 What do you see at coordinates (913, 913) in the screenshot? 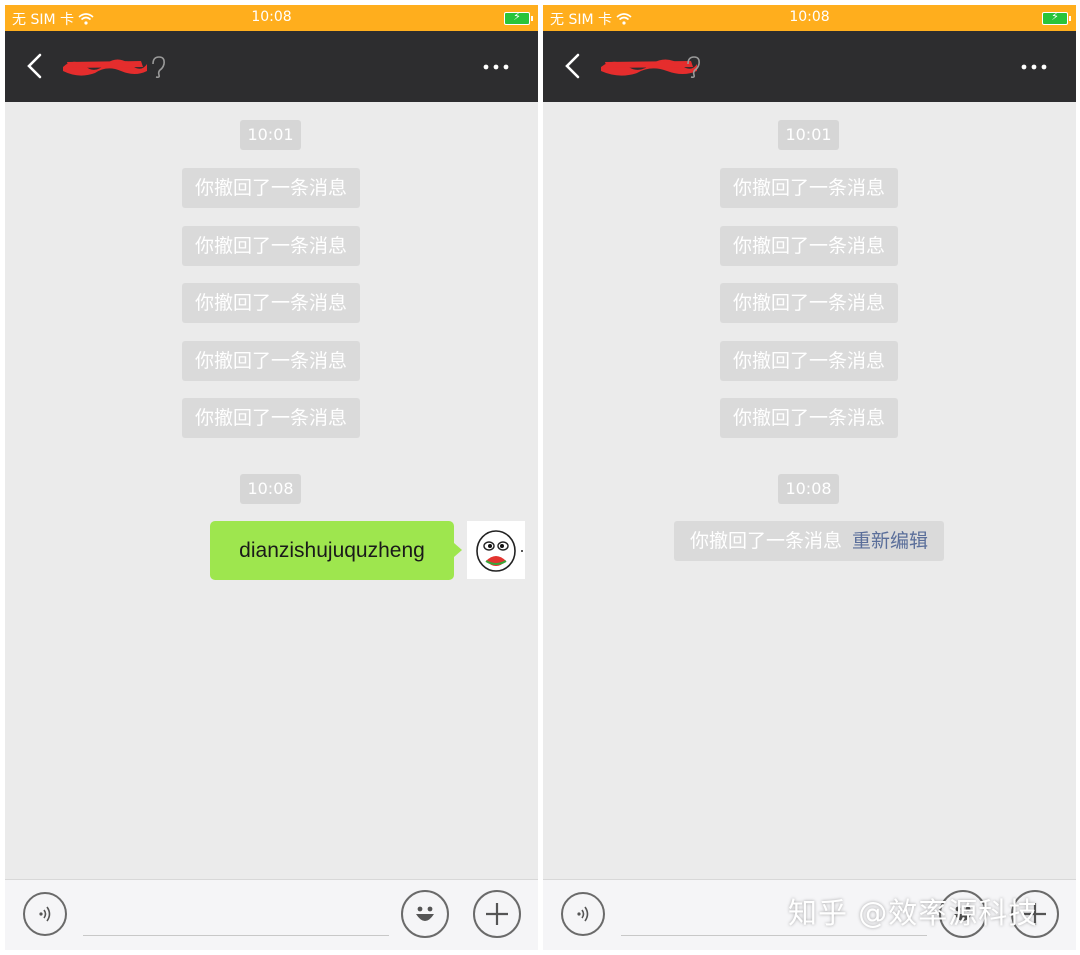
I see `zhihu-watermark: 知乎 @效率源科技` at bounding box center [913, 913].